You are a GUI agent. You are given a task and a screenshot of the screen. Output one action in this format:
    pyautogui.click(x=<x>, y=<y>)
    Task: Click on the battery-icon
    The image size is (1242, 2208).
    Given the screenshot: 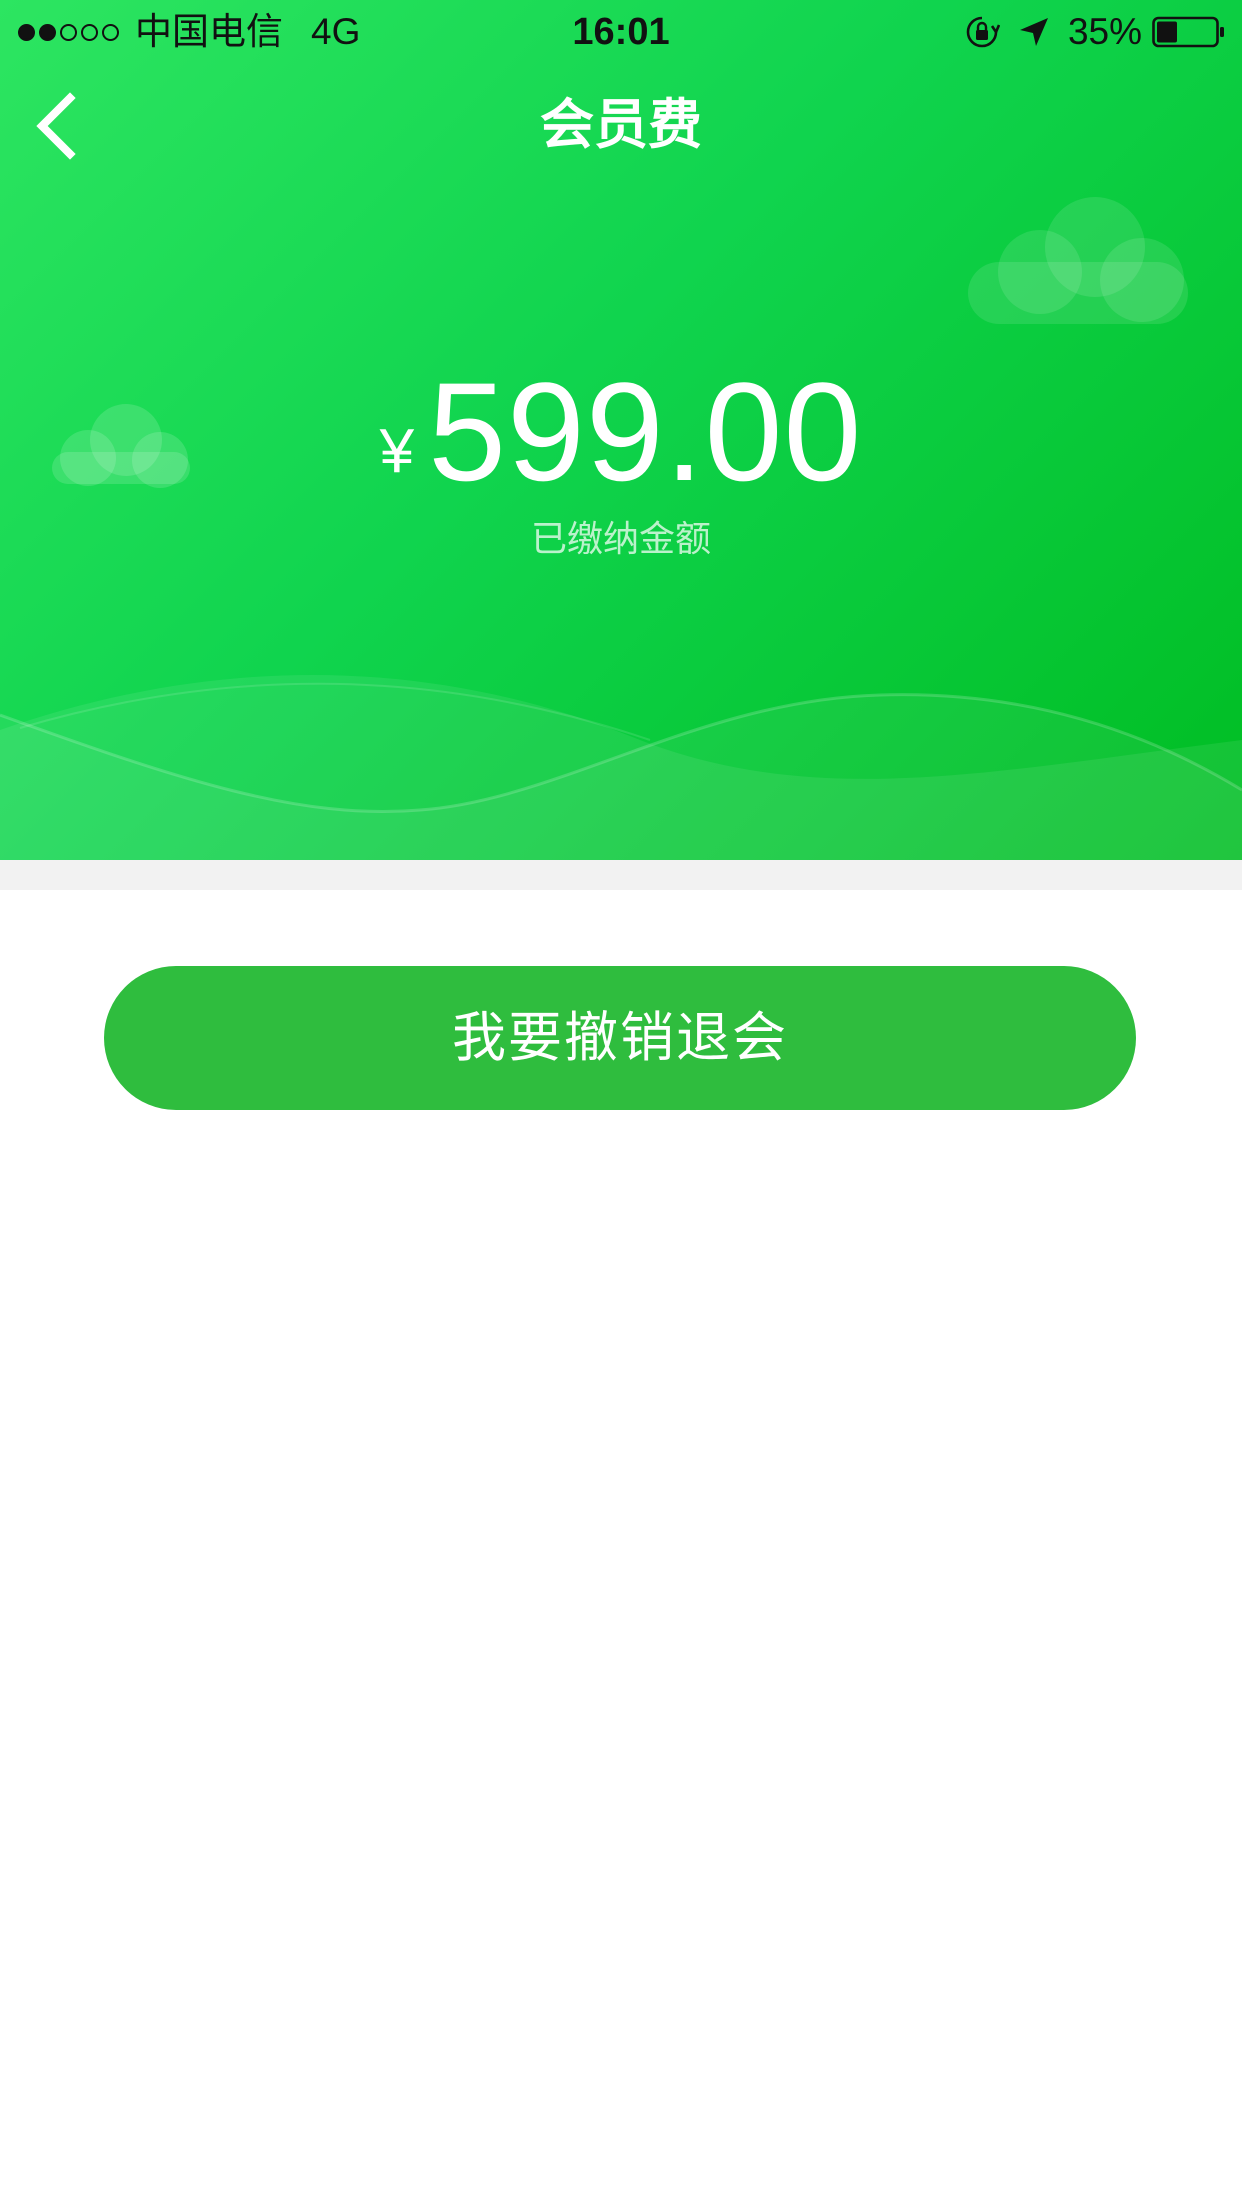 What is the action you would take?
    pyautogui.click(x=1188, y=32)
    